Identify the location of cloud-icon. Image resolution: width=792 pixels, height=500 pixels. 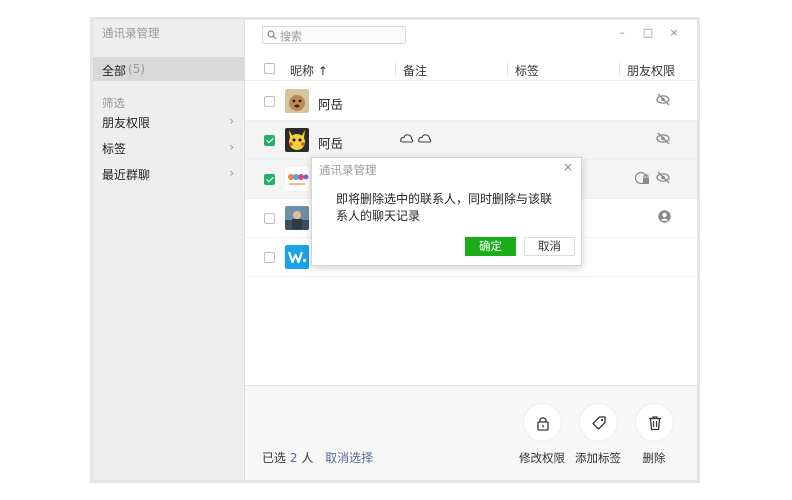
(416, 138).